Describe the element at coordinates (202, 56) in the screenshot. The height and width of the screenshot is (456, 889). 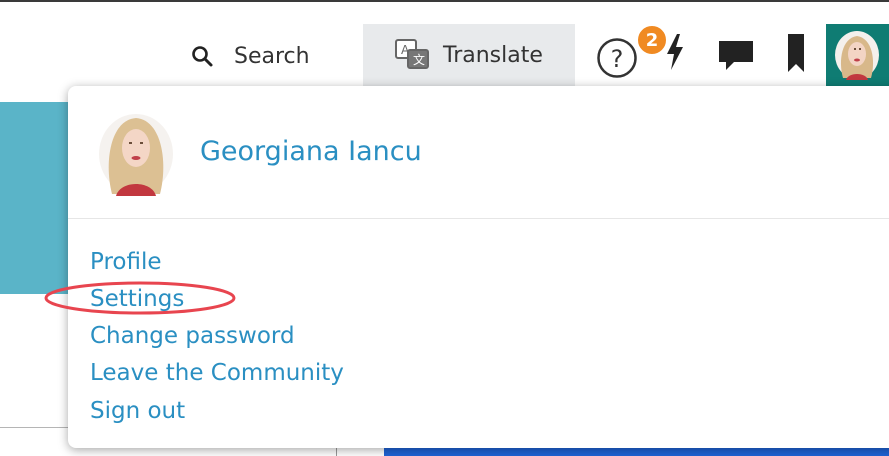
I see `search-icon` at that location.